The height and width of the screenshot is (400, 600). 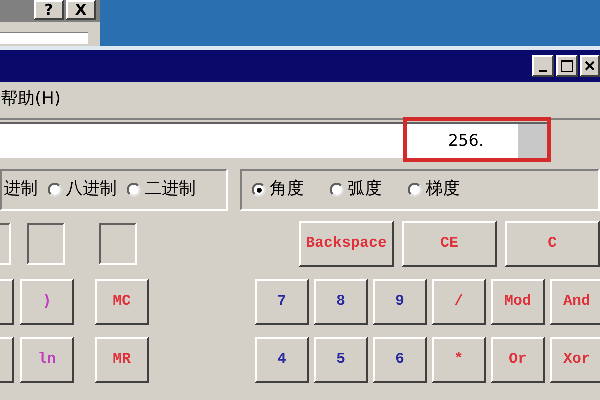 What do you see at coordinates (443, 190) in the screenshot?
I see `radio-label: 梯度` at bounding box center [443, 190].